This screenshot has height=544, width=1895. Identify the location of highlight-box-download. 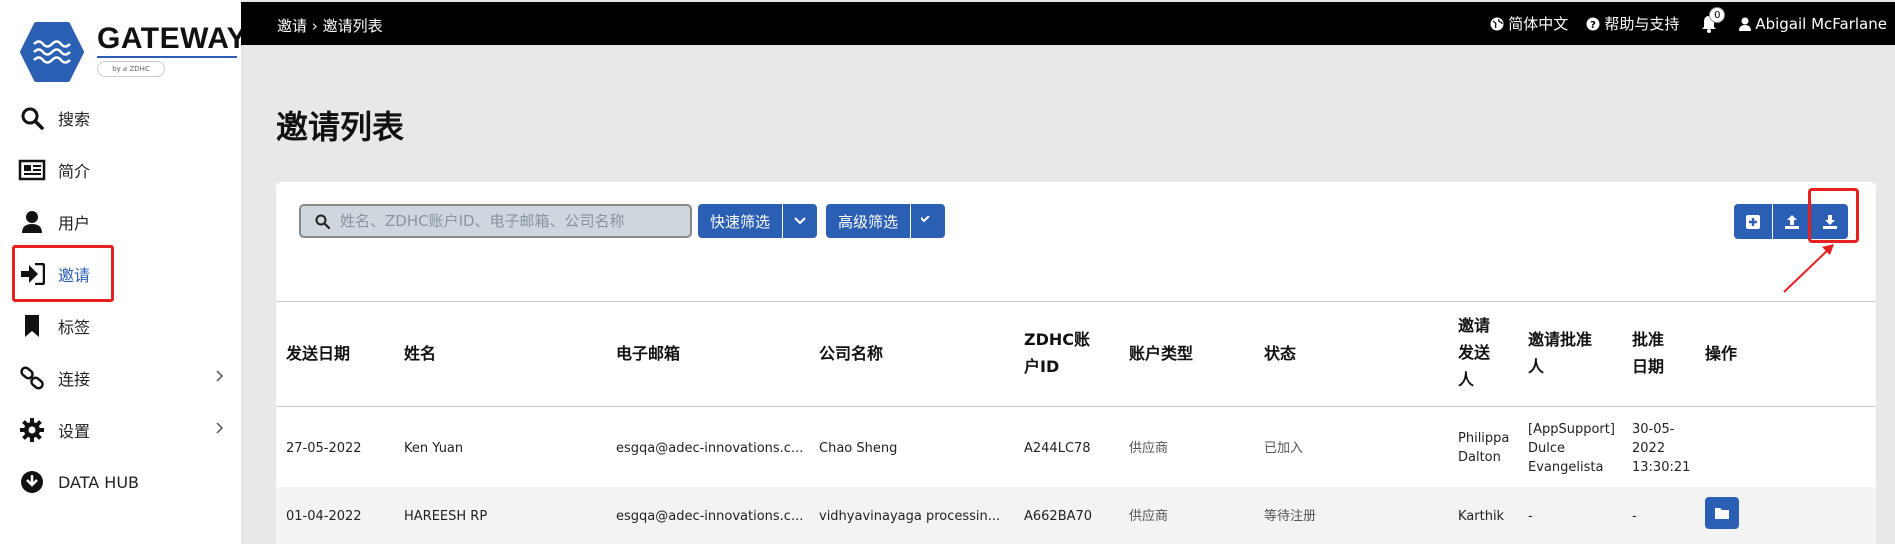
(1833, 215).